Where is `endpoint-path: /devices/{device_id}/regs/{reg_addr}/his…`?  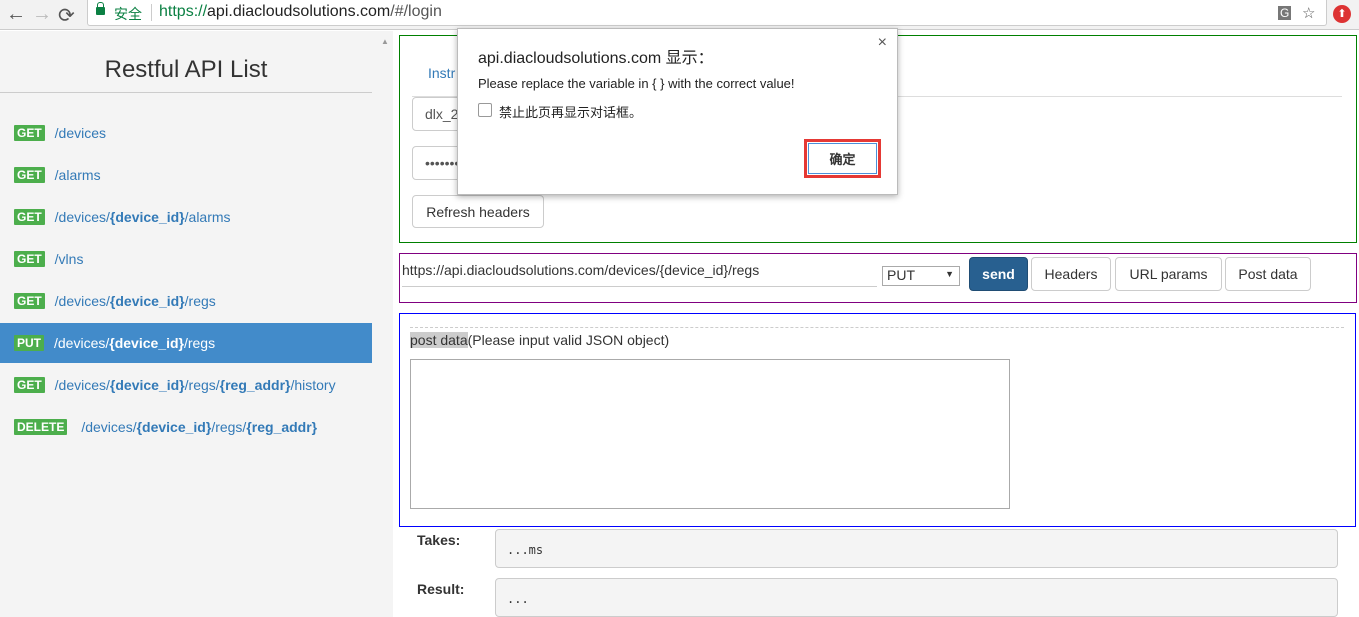 endpoint-path: /devices/{device_id}/regs/{reg_addr}/his… is located at coordinates (195, 385).